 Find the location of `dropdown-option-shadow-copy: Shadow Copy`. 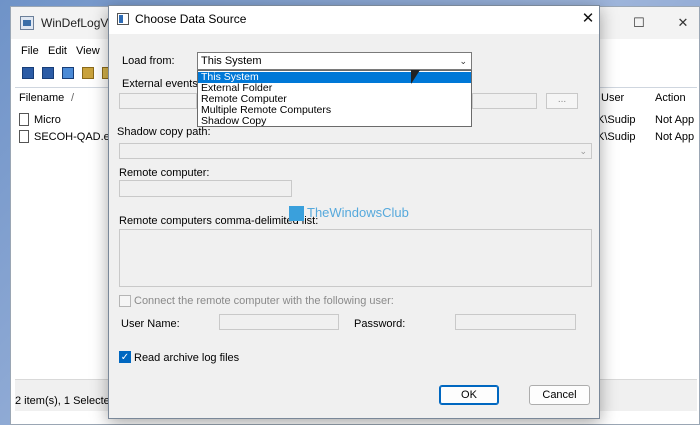

dropdown-option-shadow-copy: Shadow Copy is located at coordinates (334, 121).